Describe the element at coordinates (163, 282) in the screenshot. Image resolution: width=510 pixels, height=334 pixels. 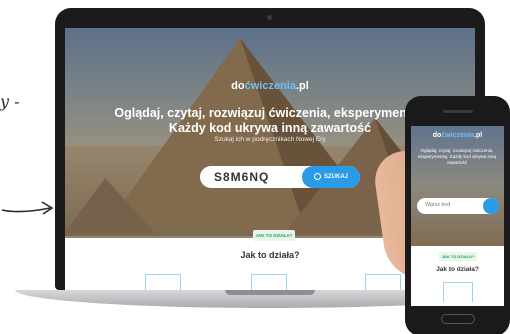
I see `book-icon` at that location.